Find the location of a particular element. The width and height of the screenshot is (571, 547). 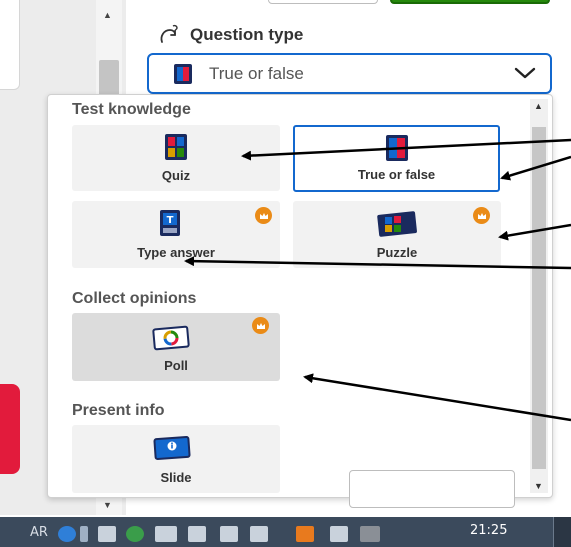

question-type-icon is located at coordinates (169, 33).